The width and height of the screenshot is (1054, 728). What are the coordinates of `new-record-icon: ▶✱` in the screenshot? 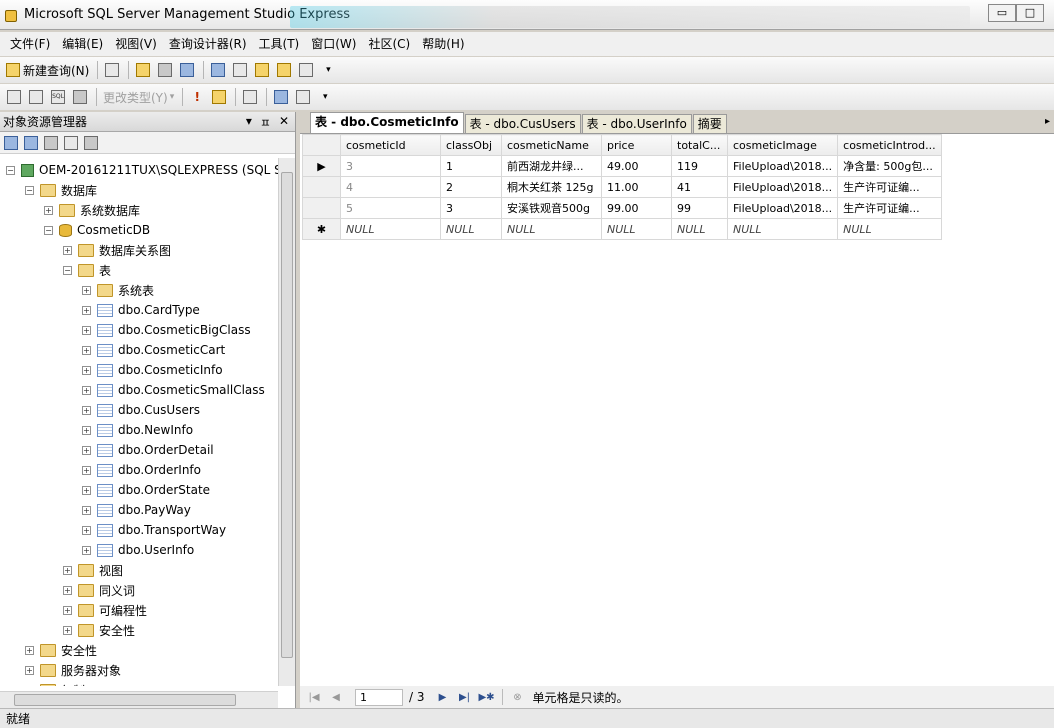 It's located at (486, 697).